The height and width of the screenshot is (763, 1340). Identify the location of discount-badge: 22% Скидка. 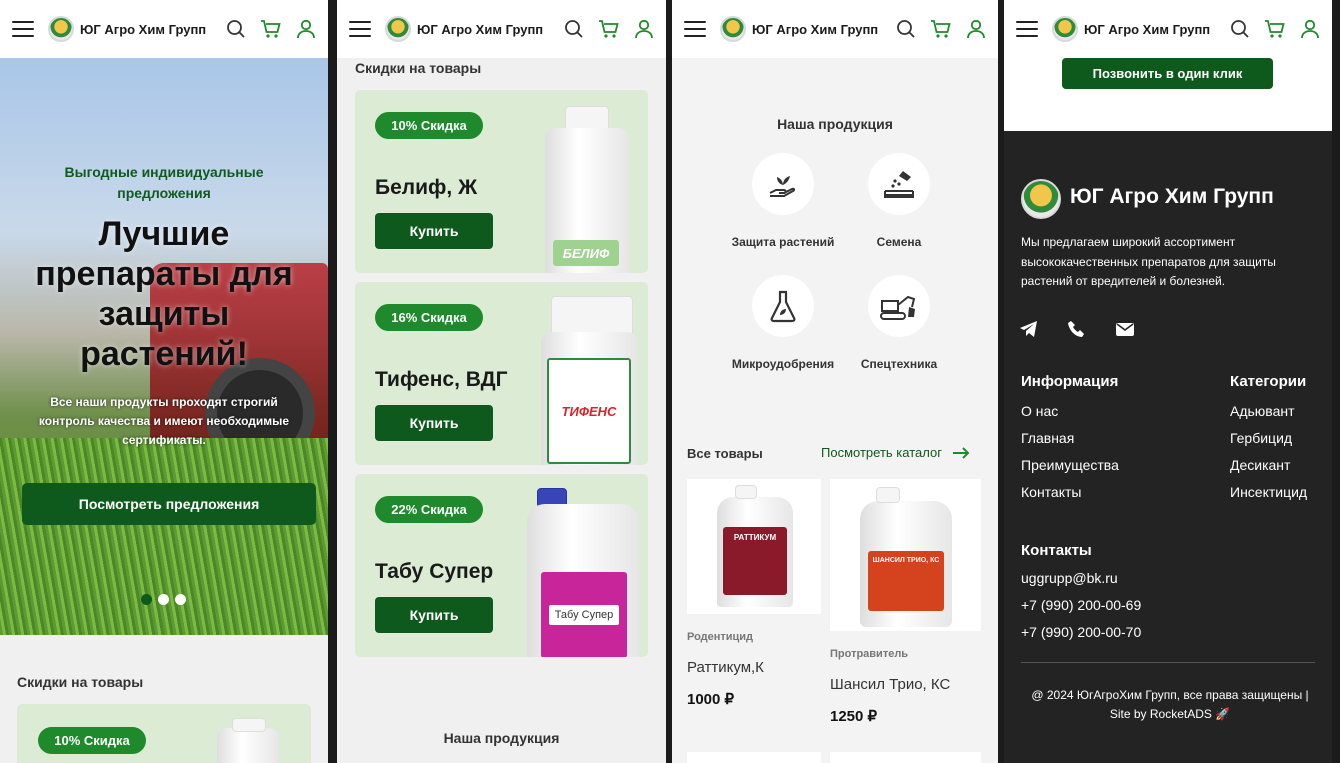
(429, 509).